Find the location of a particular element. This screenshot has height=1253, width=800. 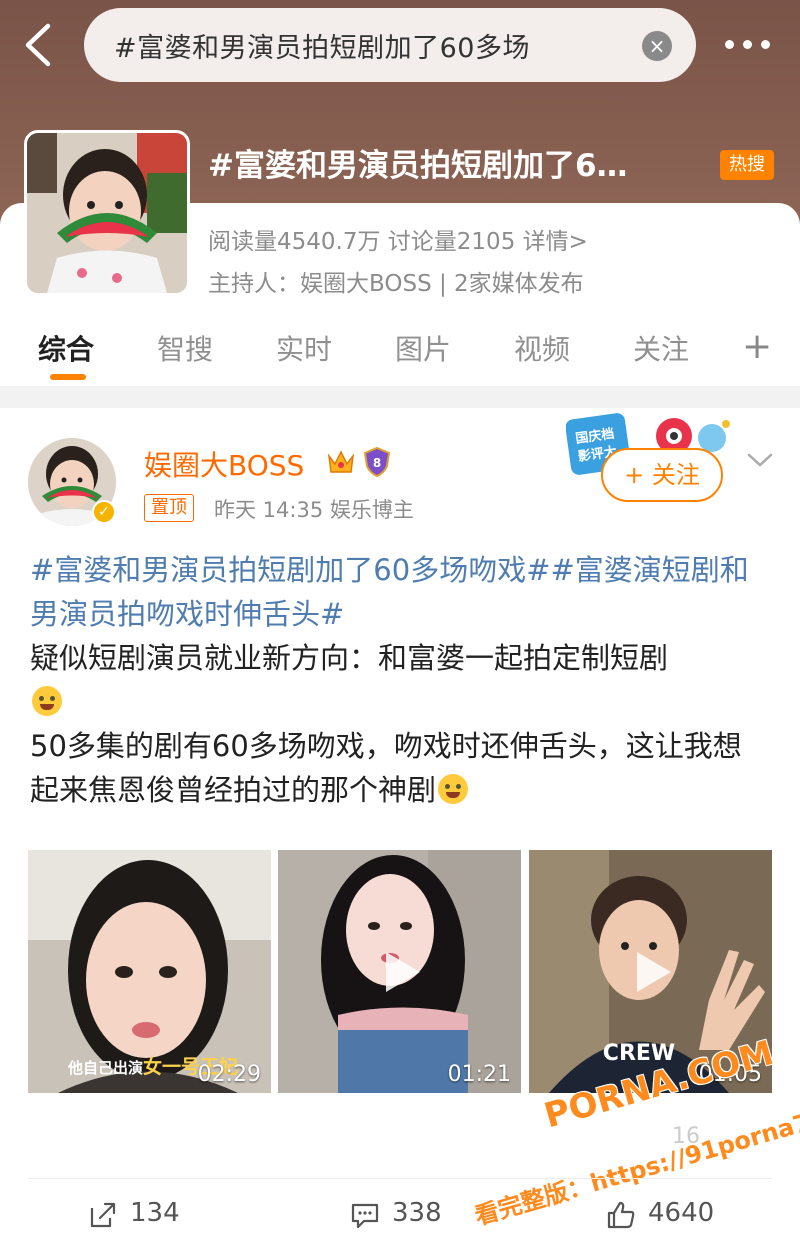

active-tab-indicator is located at coordinates (68, 377).